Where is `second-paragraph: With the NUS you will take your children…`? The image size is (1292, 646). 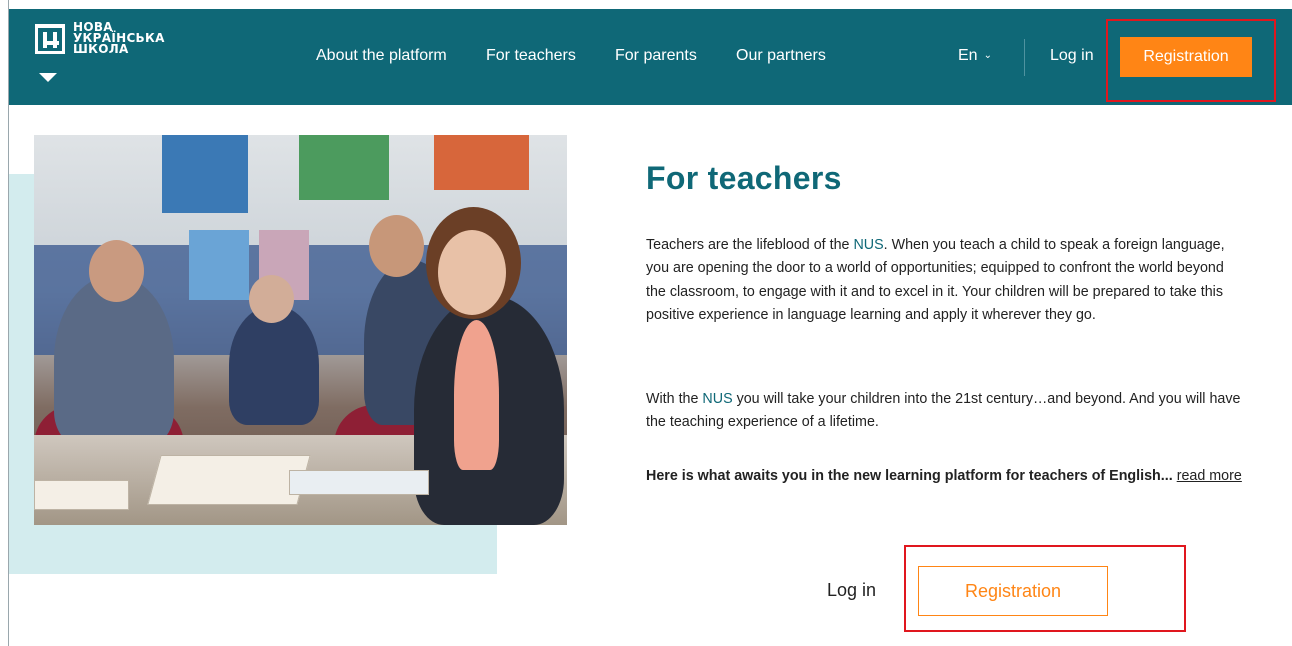
second-paragraph: With the NUS you will take your children… is located at coordinates (946, 411).